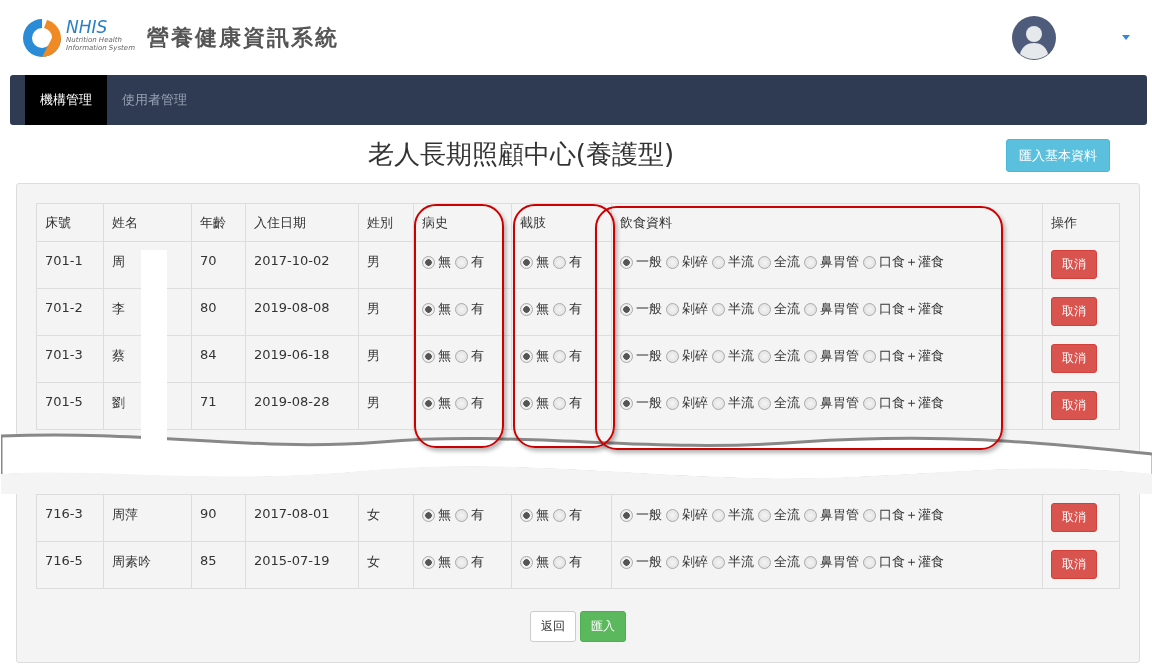 The height and width of the screenshot is (667, 1152). Describe the element at coordinates (125, 514) in the screenshot. I see `table-cell: 周萍` at that location.